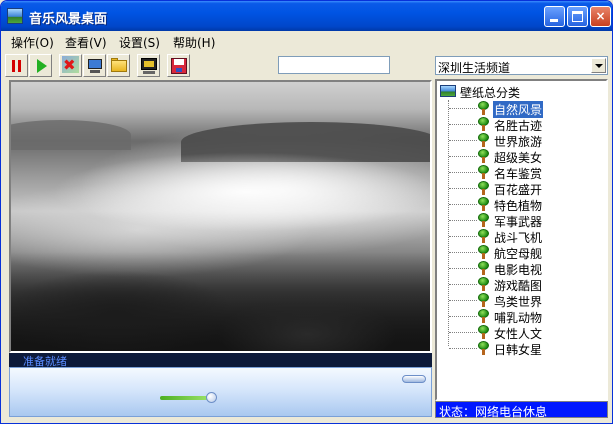 The height and width of the screenshot is (424, 613). What do you see at coordinates (521, 65) in the screenshot?
I see `channel-select: 深圳生活频道` at bounding box center [521, 65].